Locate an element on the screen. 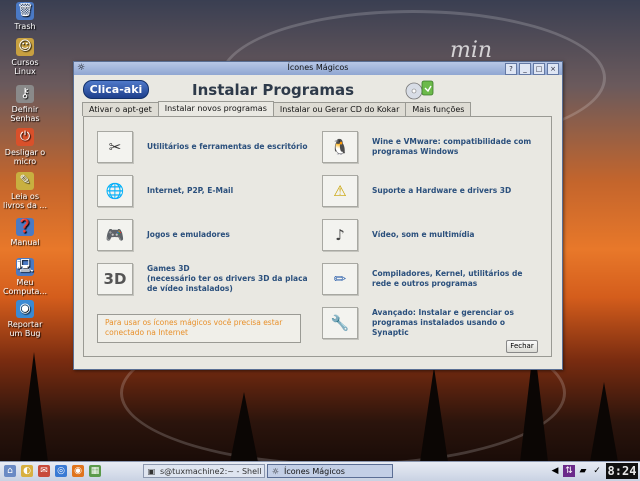 The height and width of the screenshot is (481, 640). window-title: Ícones Mágicos is located at coordinates (318, 67).